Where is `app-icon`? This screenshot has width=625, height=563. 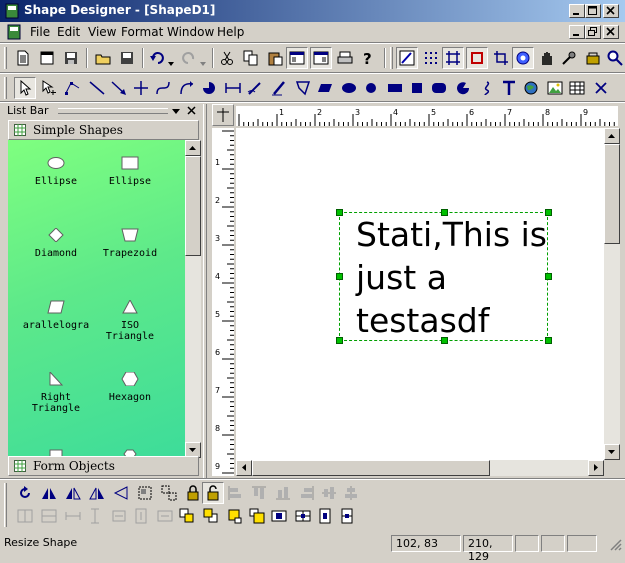
app-icon is located at coordinates (12, 11).